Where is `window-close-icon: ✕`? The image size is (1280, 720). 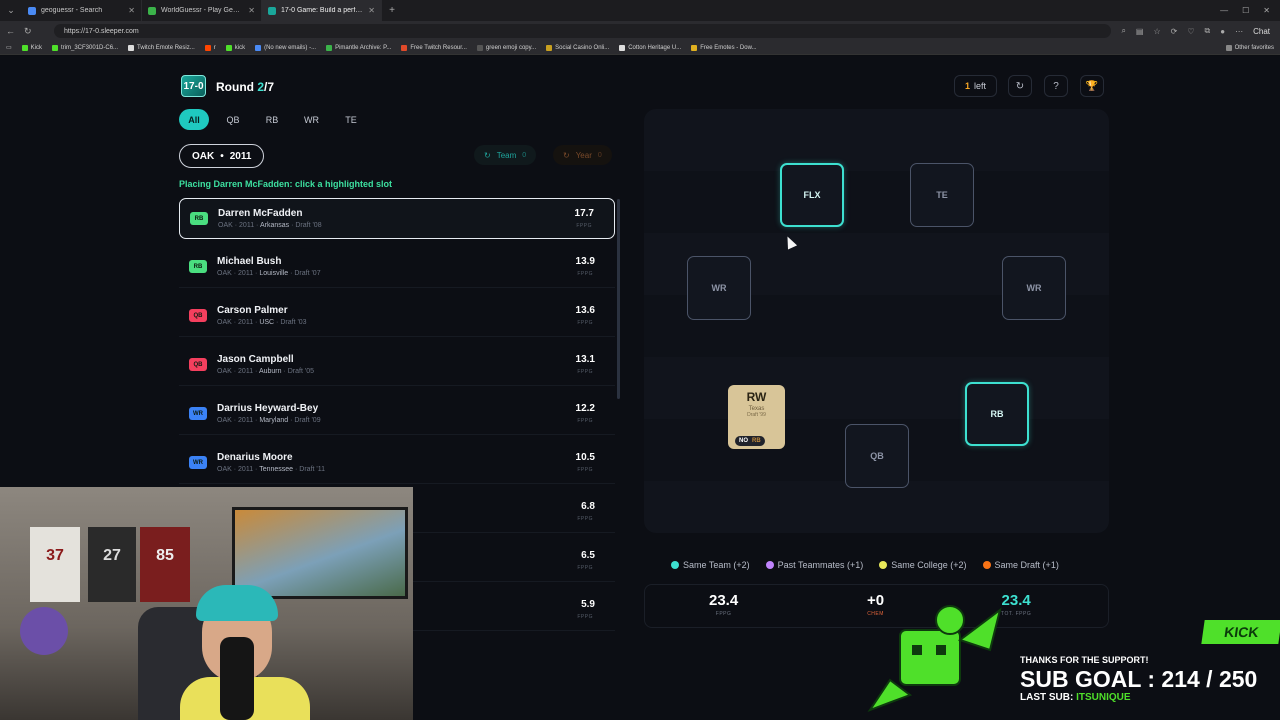
window-close-icon: ✕ is located at coordinates (1266, 10).